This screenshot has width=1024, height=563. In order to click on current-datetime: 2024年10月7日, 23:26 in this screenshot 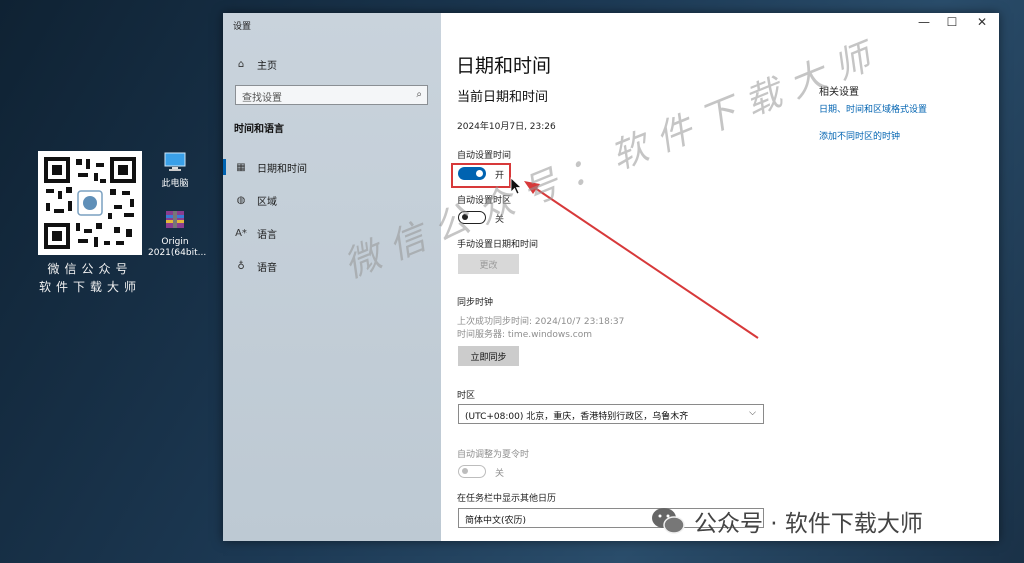, I will do `click(506, 127)`.